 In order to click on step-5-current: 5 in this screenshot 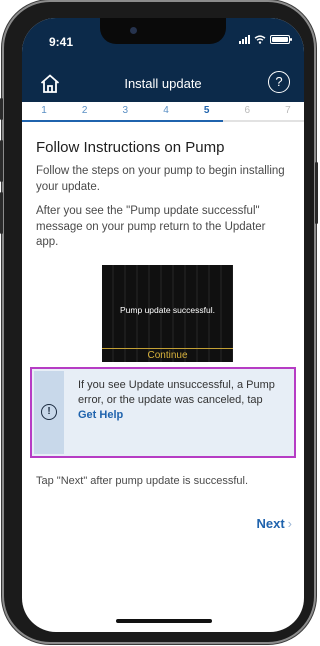, I will do `click(206, 110)`.